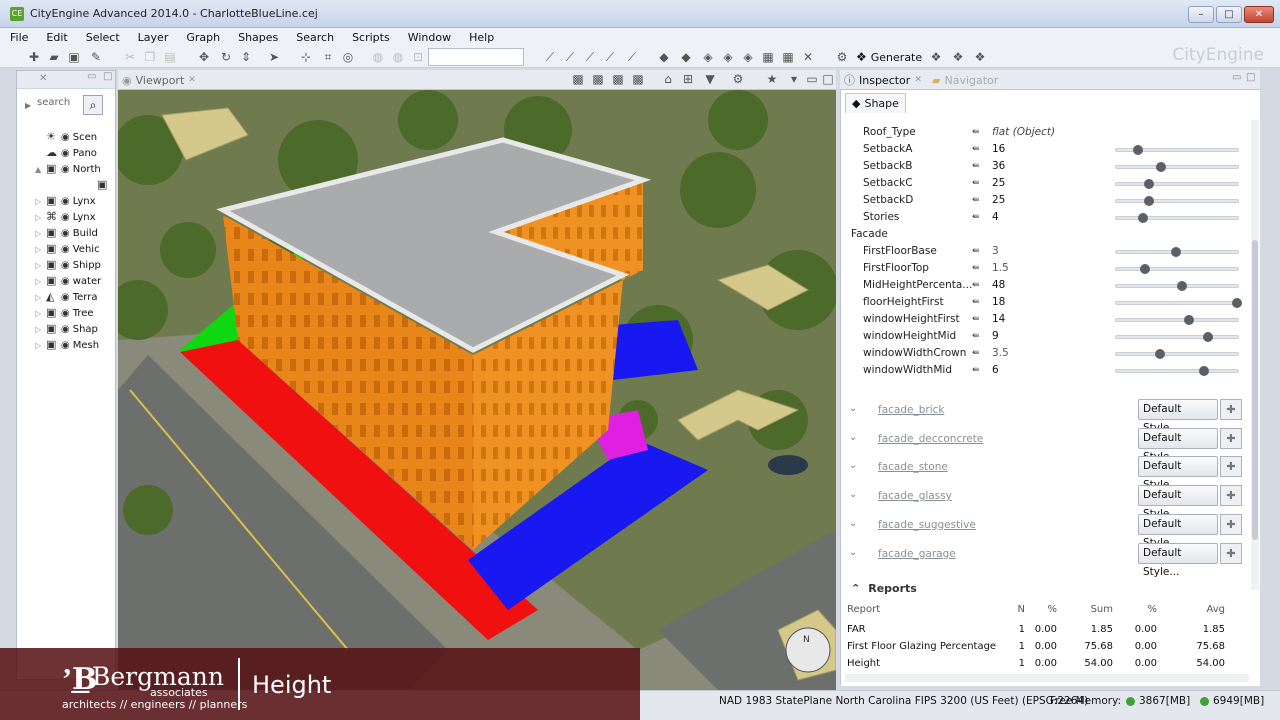 This screenshot has height=720, width=1280. Describe the element at coordinates (1050, 269) in the screenshot. I see `attribute-value-field: 1.5` at that location.